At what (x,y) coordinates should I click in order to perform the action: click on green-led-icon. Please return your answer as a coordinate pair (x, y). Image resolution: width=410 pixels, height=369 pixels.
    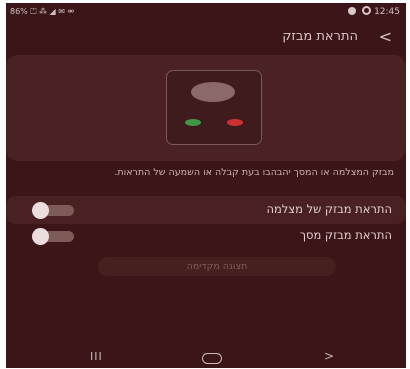
    Looking at the image, I should click on (193, 122).